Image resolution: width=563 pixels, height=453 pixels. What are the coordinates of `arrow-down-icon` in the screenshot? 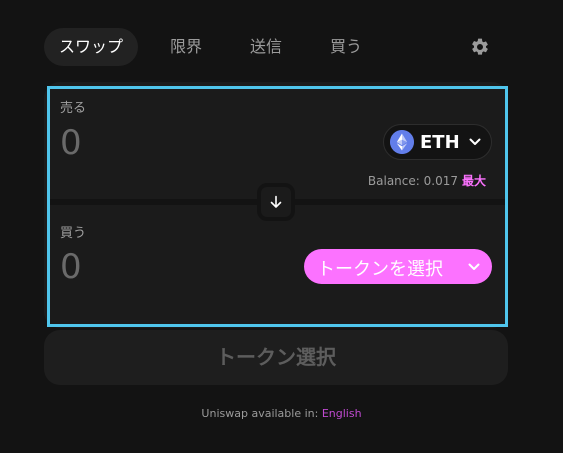 It's located at (276, 201).